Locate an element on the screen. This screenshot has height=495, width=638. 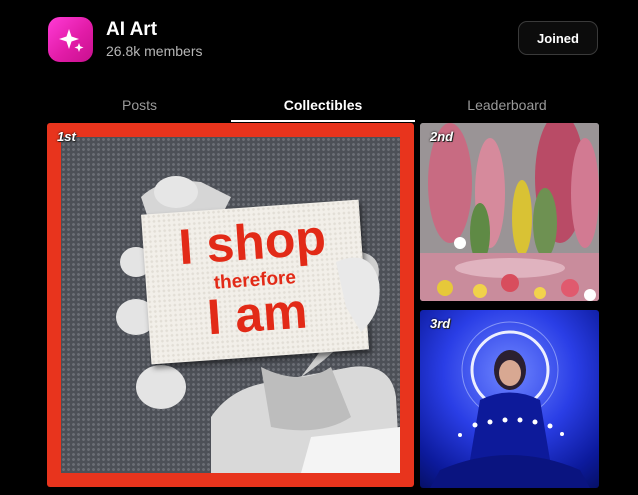
collectible-tile-2: 2nd is located at coordinates (509, 212).